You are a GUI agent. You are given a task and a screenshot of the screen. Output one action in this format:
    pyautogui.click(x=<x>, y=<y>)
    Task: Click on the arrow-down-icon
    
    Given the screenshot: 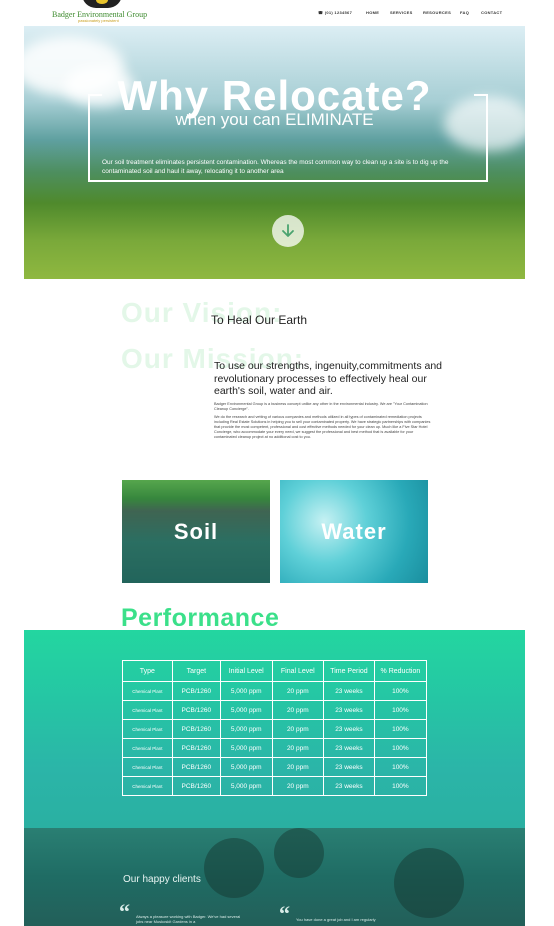 What is the action you would take?
    pyautogui.click(x=288, y=230)
    